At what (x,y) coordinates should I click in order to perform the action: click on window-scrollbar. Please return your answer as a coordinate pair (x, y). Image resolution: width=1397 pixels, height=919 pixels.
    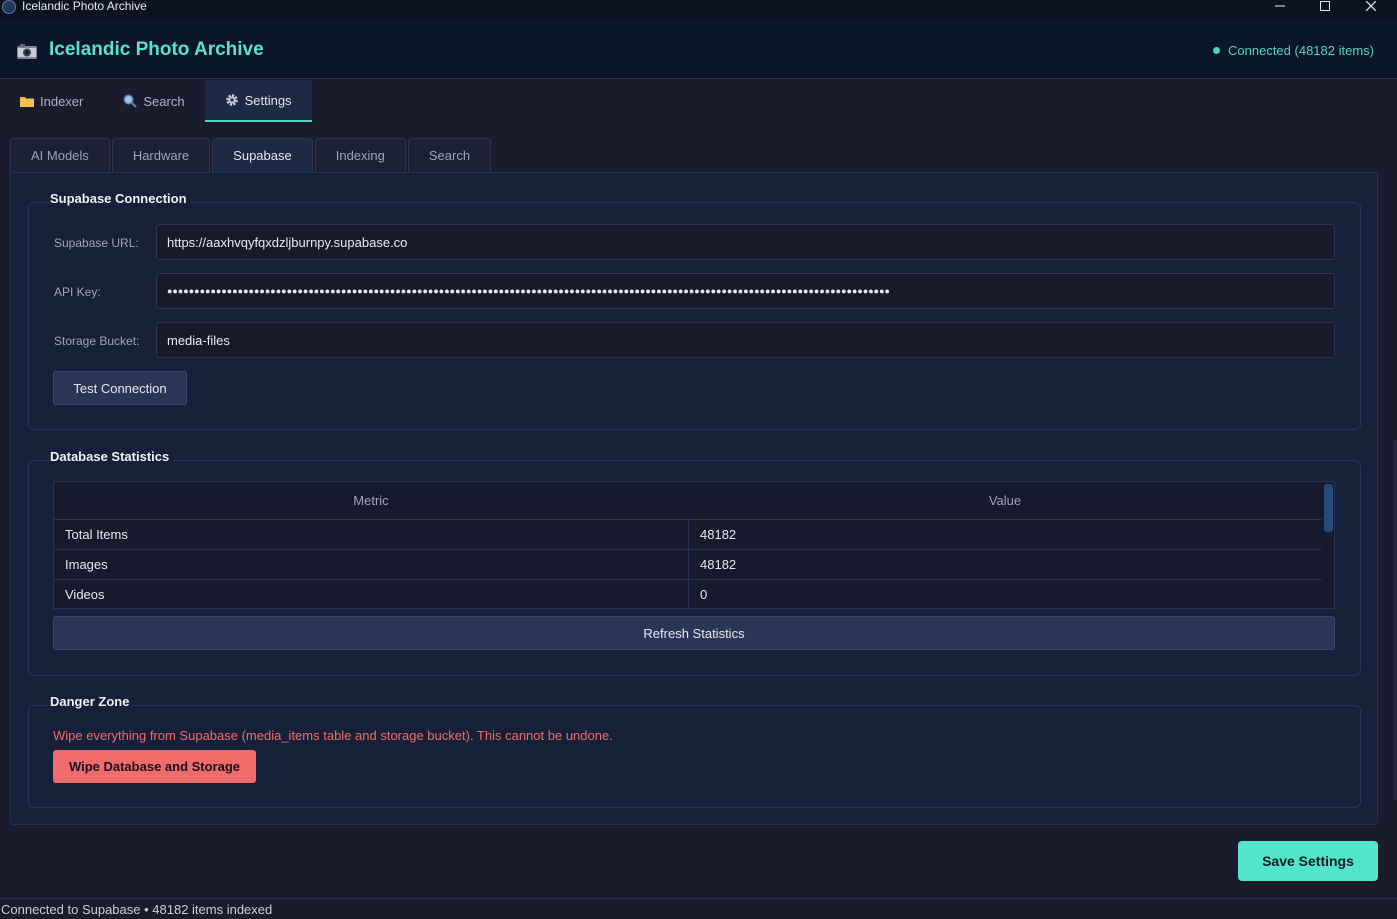
    Looking at the image, I should click on (1395, 620).